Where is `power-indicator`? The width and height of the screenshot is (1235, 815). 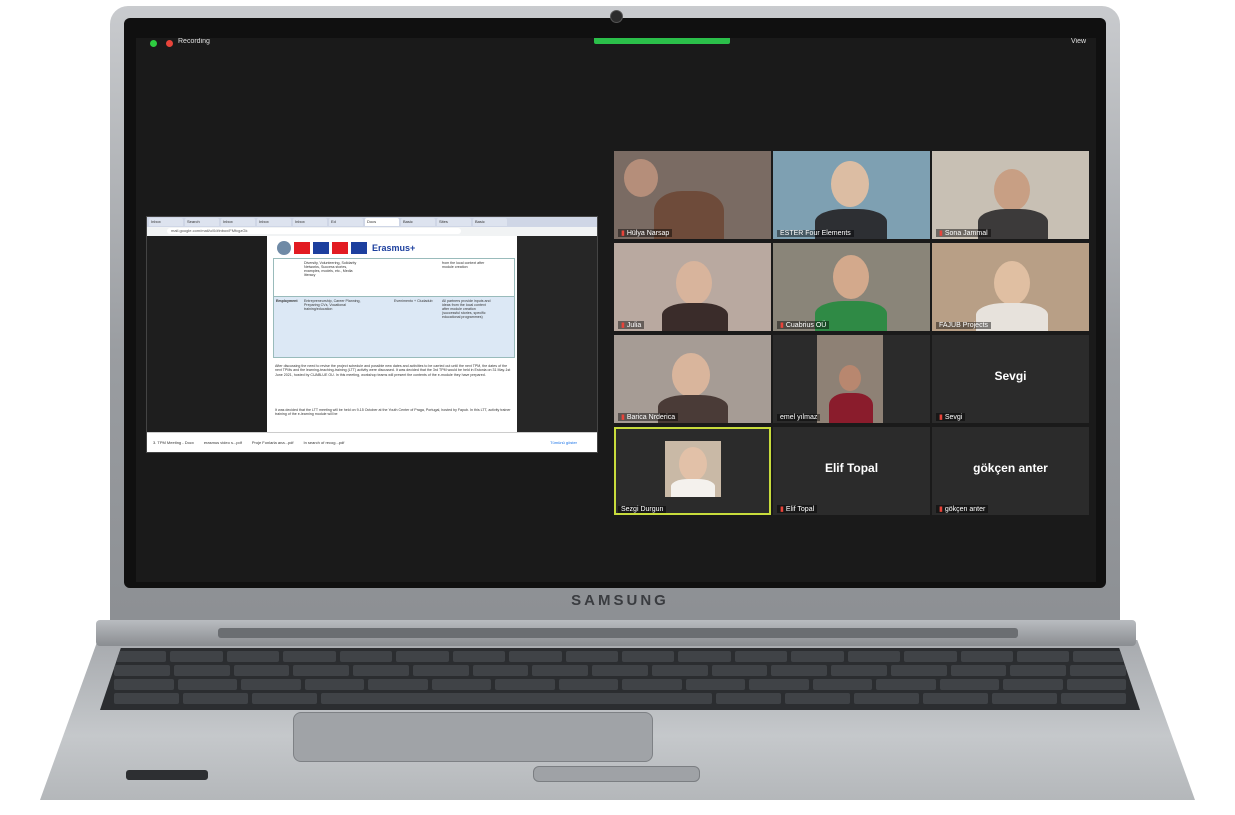
power-indicator is located at coordinates (167, 775).